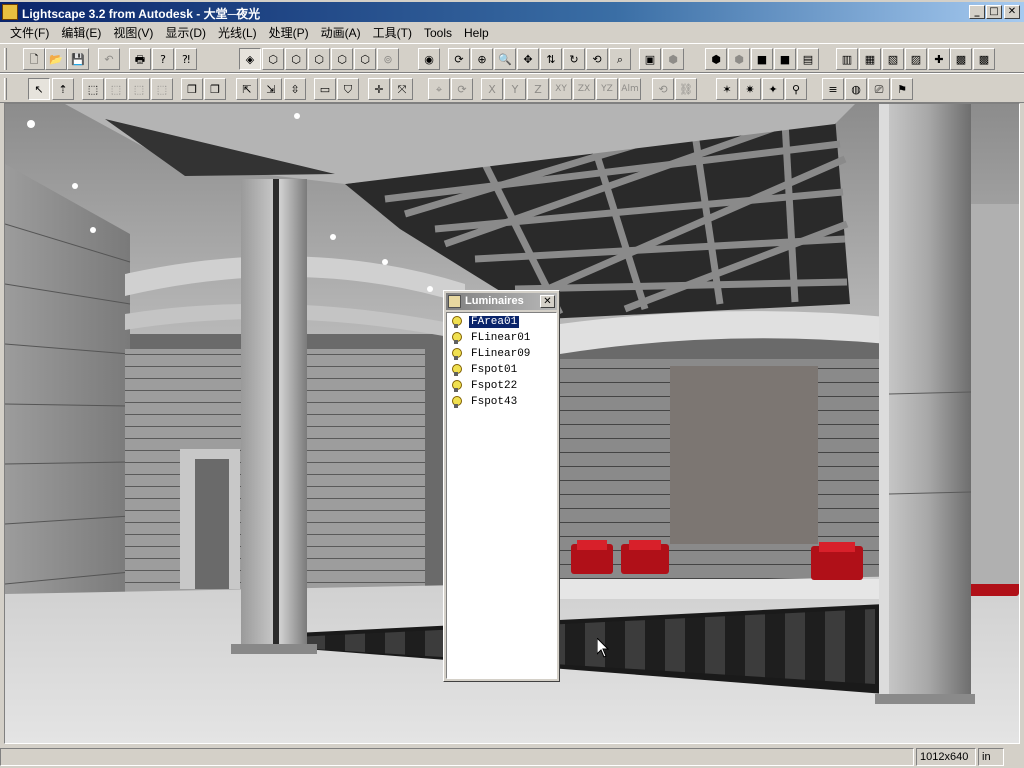 Image resolution: width=1024 pixels, height=768 pixels. What do you see at coordinates (78, 59) in the screenshot?
I see `save-button: 💾` at bounding box center [78, 59].